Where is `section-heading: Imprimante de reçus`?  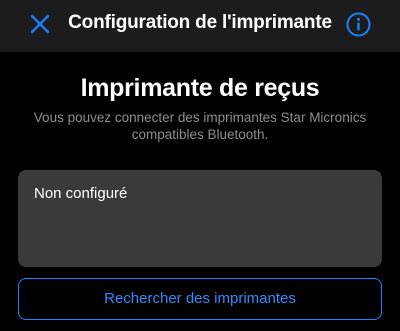
section-heading: Imprimante de reçus is located at coordinates (200, 88).